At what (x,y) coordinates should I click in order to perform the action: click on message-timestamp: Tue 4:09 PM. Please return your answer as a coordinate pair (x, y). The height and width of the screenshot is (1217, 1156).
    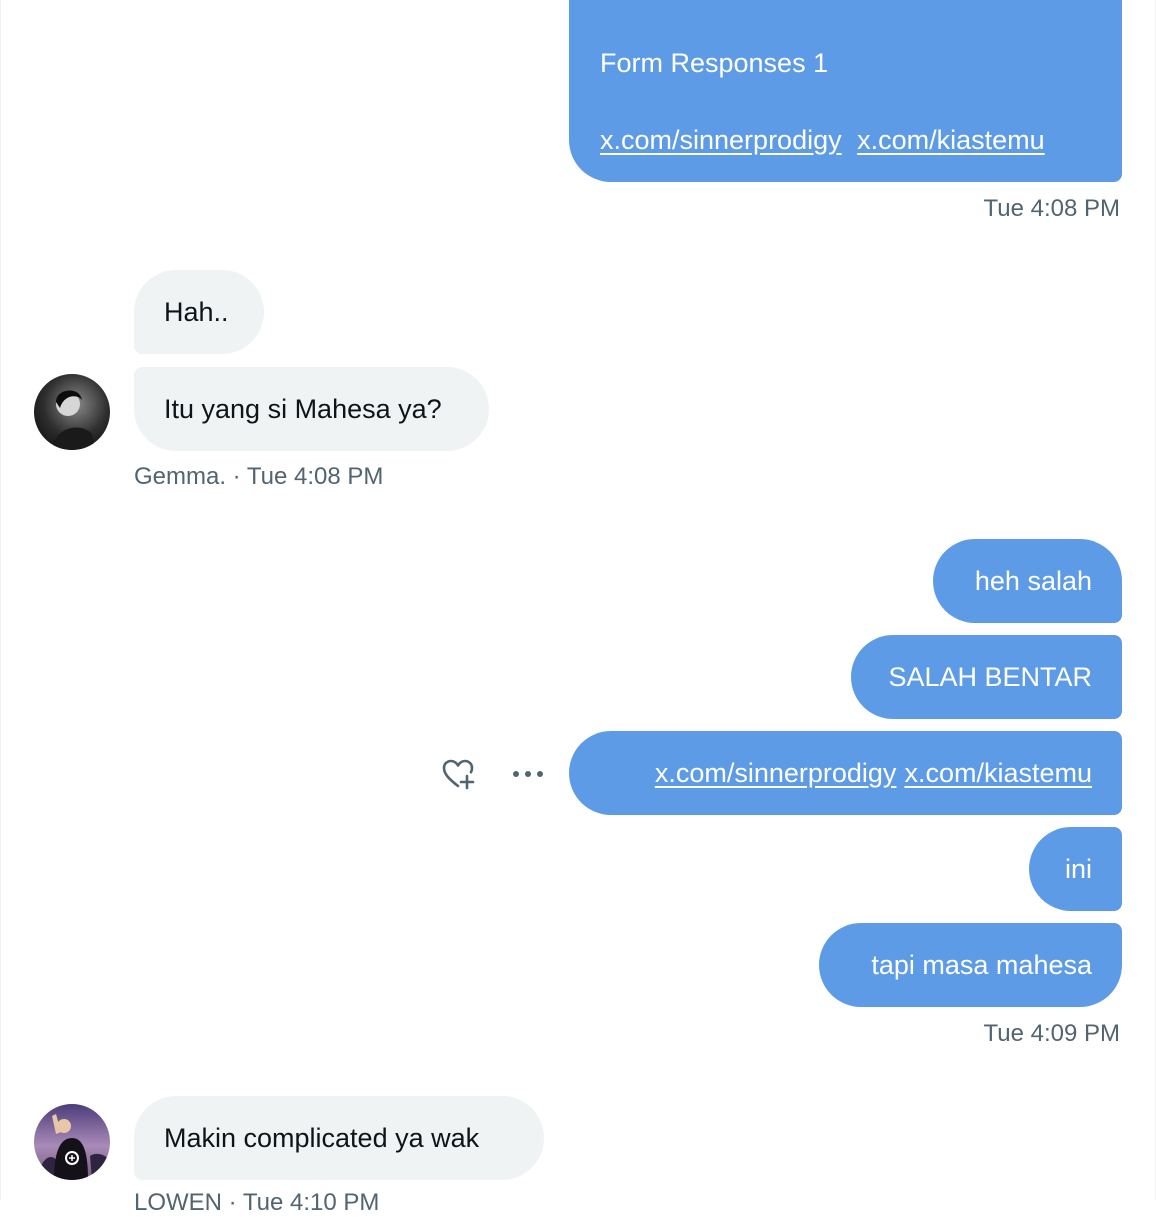
    Looking at the image, I should click on (1051, 1033).